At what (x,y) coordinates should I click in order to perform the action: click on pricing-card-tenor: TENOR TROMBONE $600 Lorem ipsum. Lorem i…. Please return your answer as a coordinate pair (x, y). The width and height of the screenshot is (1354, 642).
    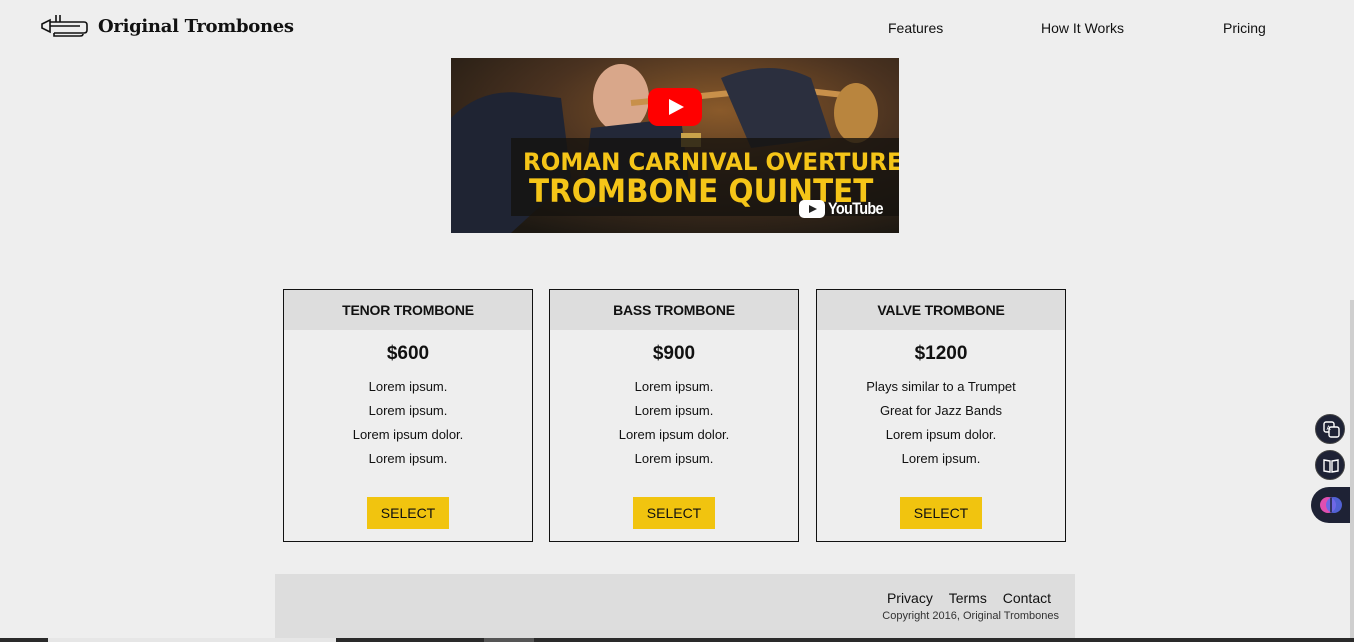
    Looking at the image, I should click on (408, 415).